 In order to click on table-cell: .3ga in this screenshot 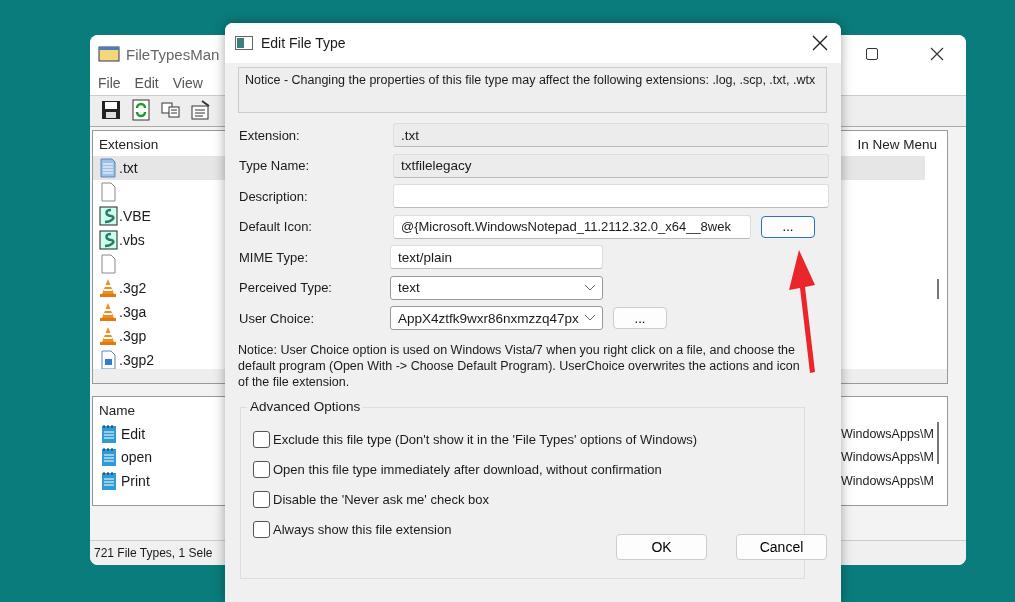, I will do `click(133, 312)`.